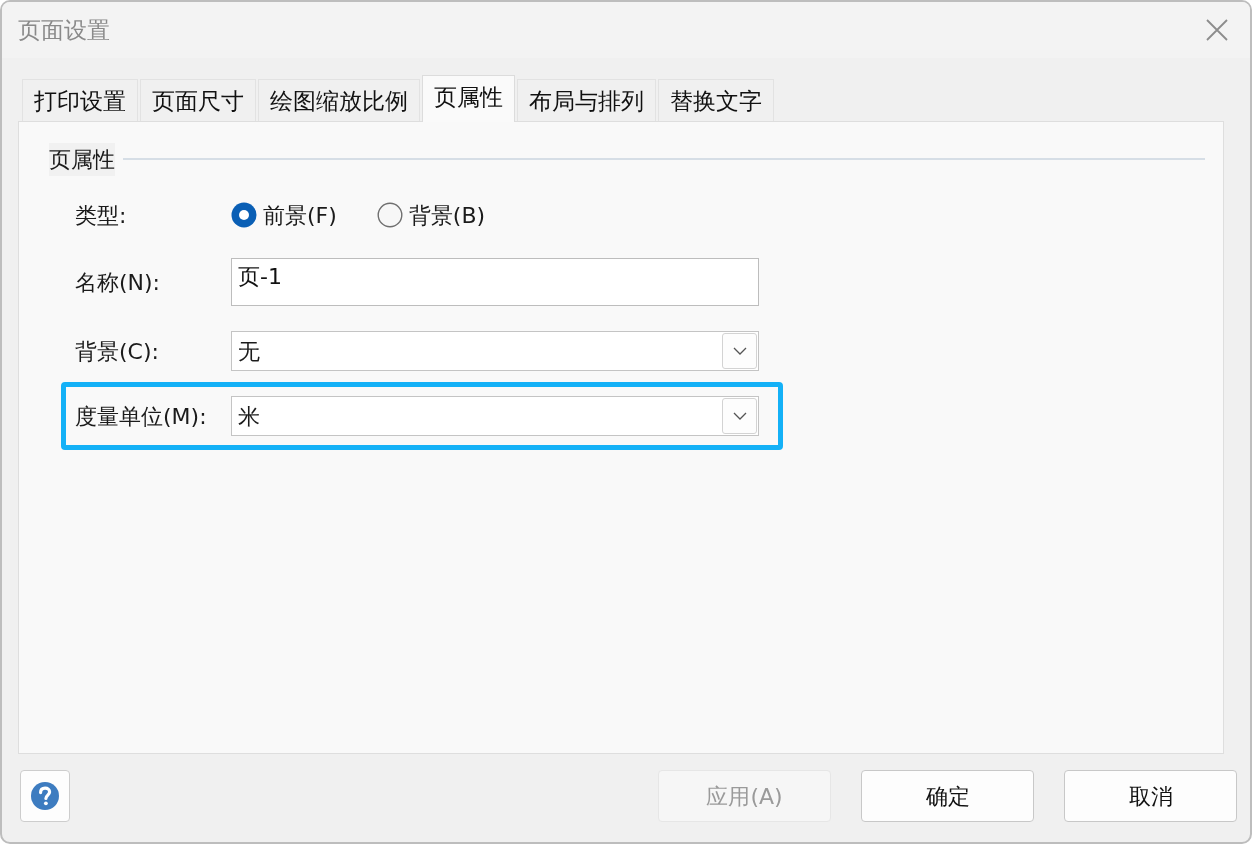 This screenshot has height=844, width=1252. Describe the element at coordinates (947, 796) in the screenshot. I see `dialog-button: 确定` at that location.